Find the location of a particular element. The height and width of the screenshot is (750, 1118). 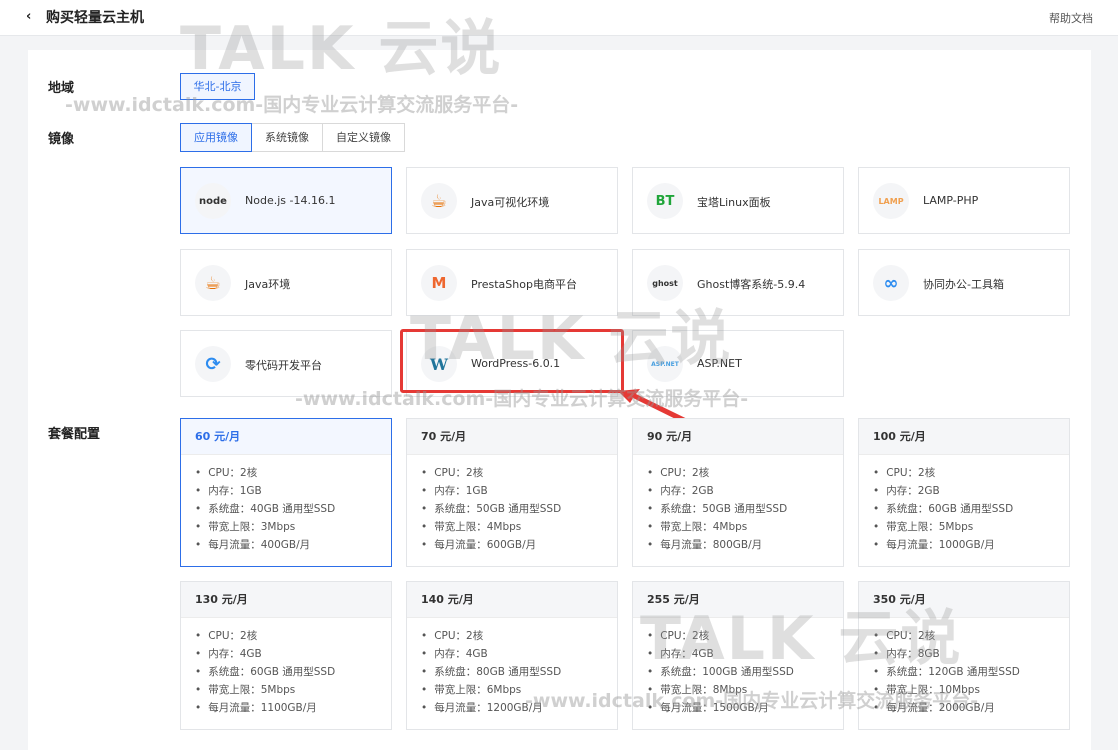

plan-price: 90 元/月 is located at coordinates (738, 437).